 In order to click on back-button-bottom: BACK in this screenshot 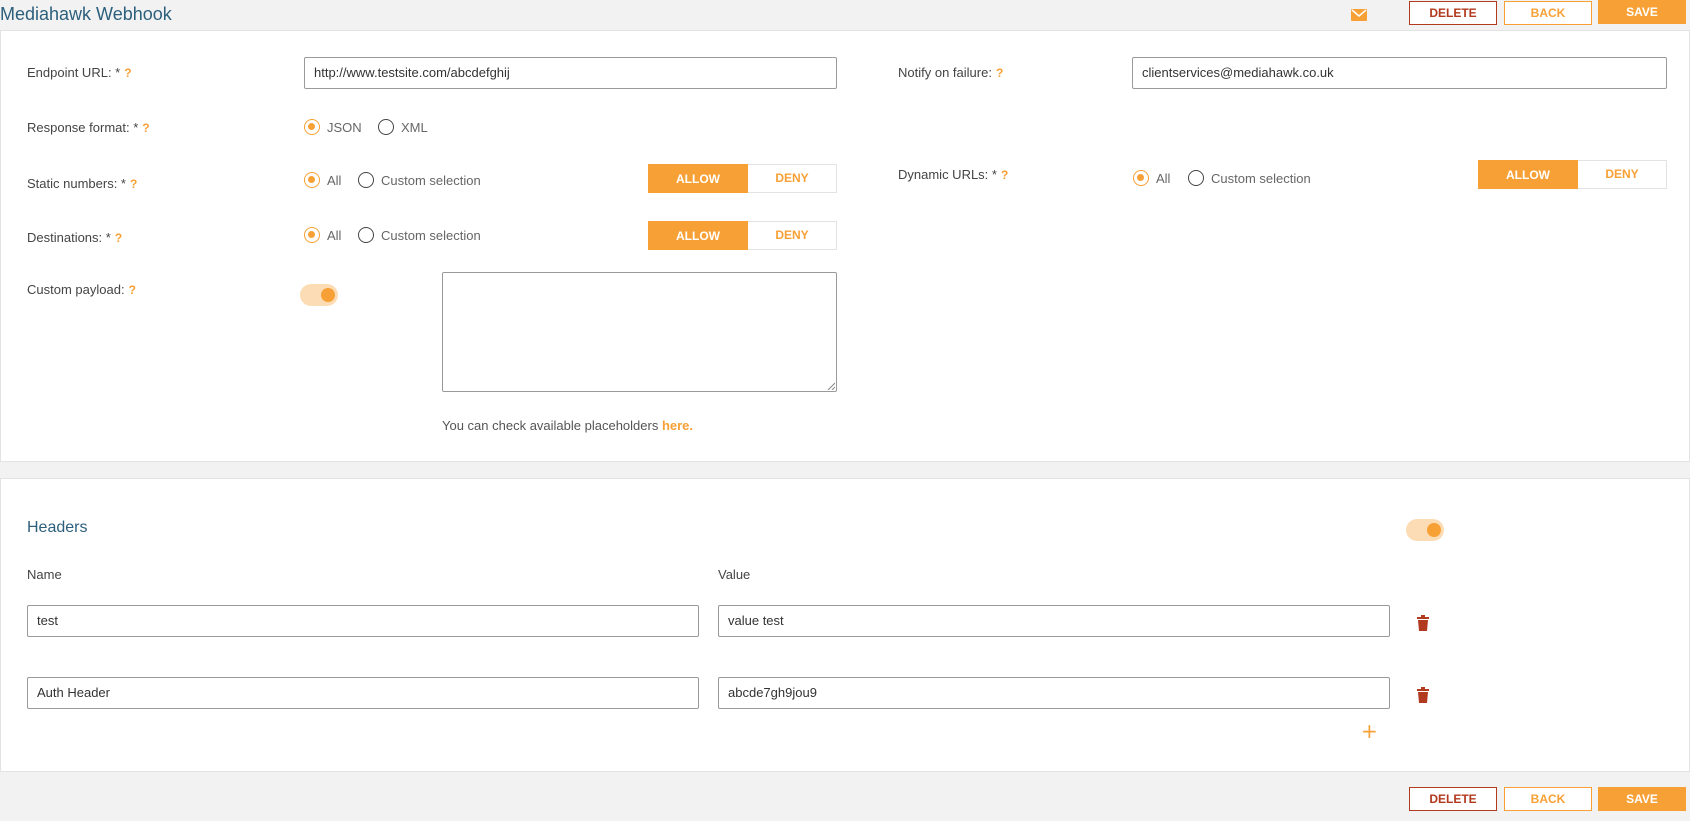, I will do `click(1548, 799)`.